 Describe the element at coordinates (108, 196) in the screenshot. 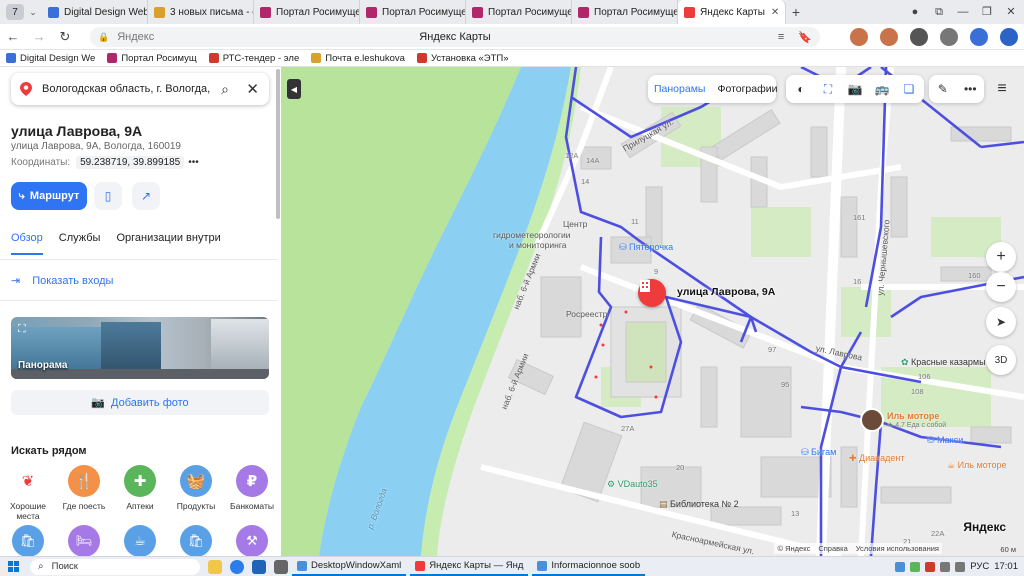

I see `save-bookmark-button: ▯` at that location.